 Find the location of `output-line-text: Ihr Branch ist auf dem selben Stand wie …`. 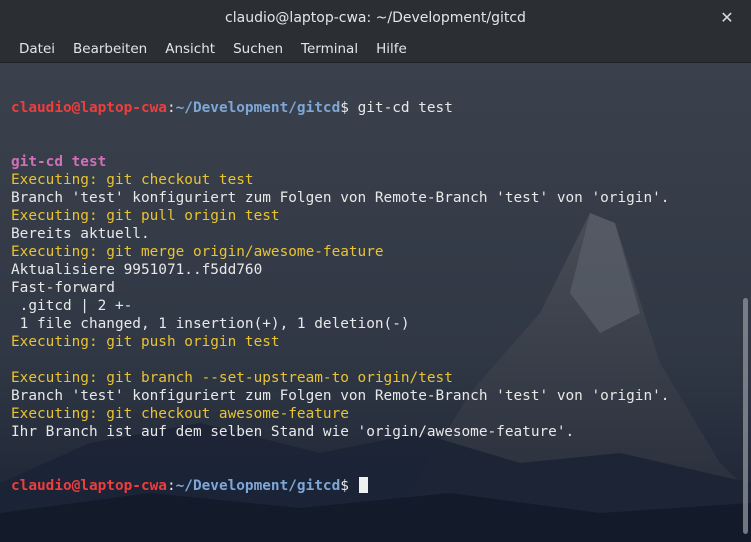

output-line-text: Ihr Branch ist auf dem selben Stand wie … is located at coordinates (293, 432).